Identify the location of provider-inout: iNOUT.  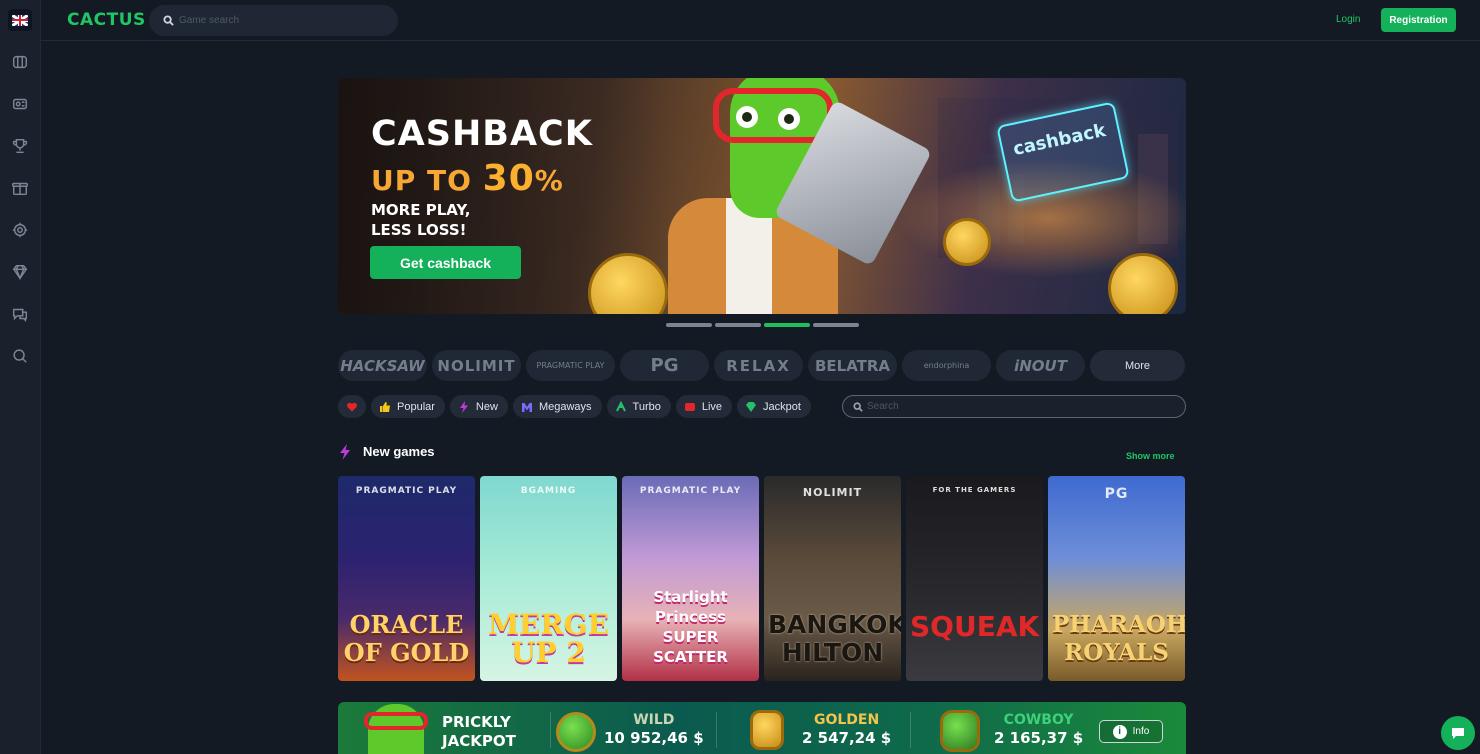
(1040, 365).